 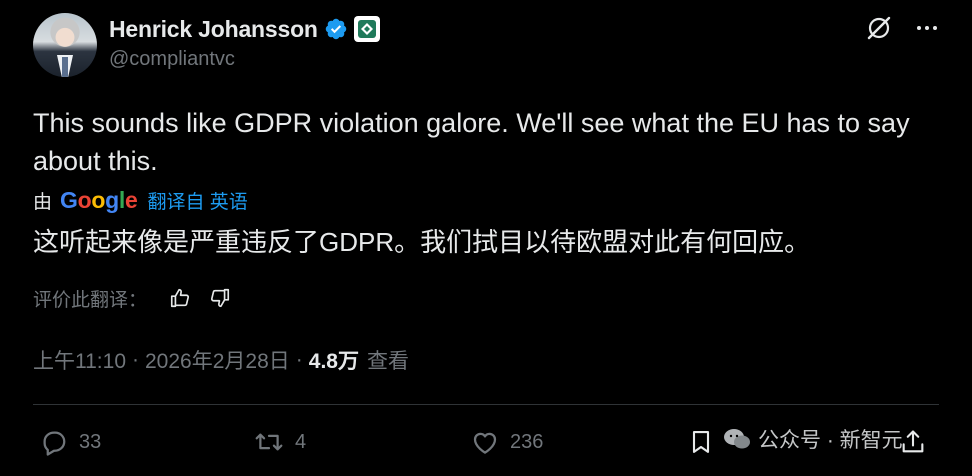 What do you see at coordinates (927, 28) in the screenshot?
I see `more-icon` at bounding box center [927, 28].